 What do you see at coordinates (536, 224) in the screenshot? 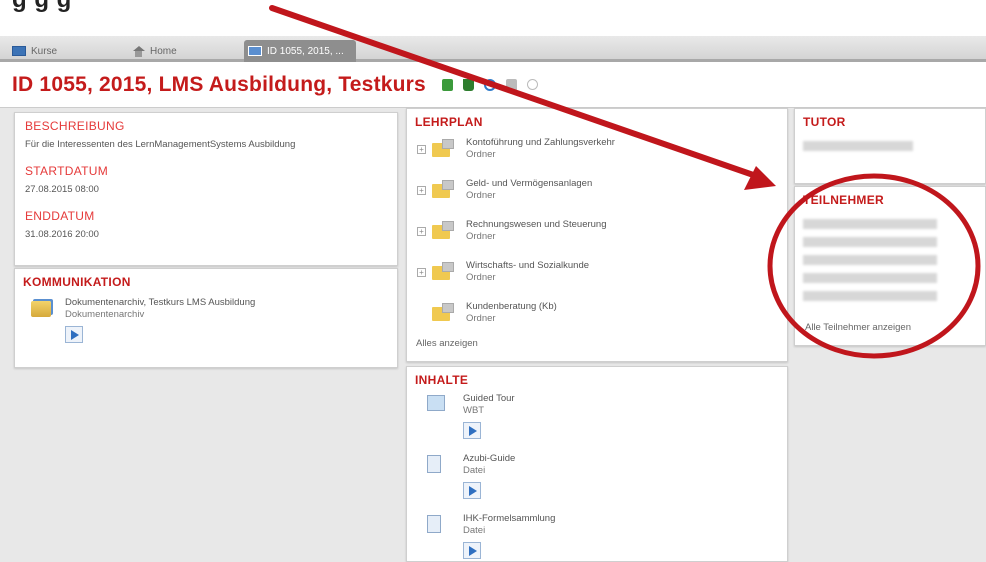
I see `item-name: Rechnungswesen und Steuerung` at bounding box center [536, 224].